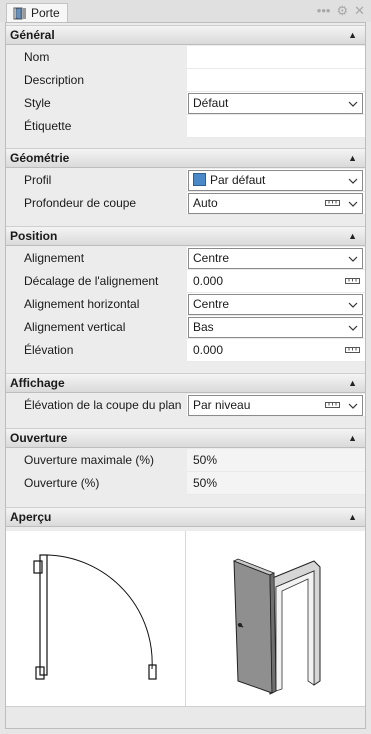 The width and height of the screenshot is (371, 734). Describe the element at coordinates (185, 383) in the screenshot. I see `section-header-display: Affichage ▲` at that location.